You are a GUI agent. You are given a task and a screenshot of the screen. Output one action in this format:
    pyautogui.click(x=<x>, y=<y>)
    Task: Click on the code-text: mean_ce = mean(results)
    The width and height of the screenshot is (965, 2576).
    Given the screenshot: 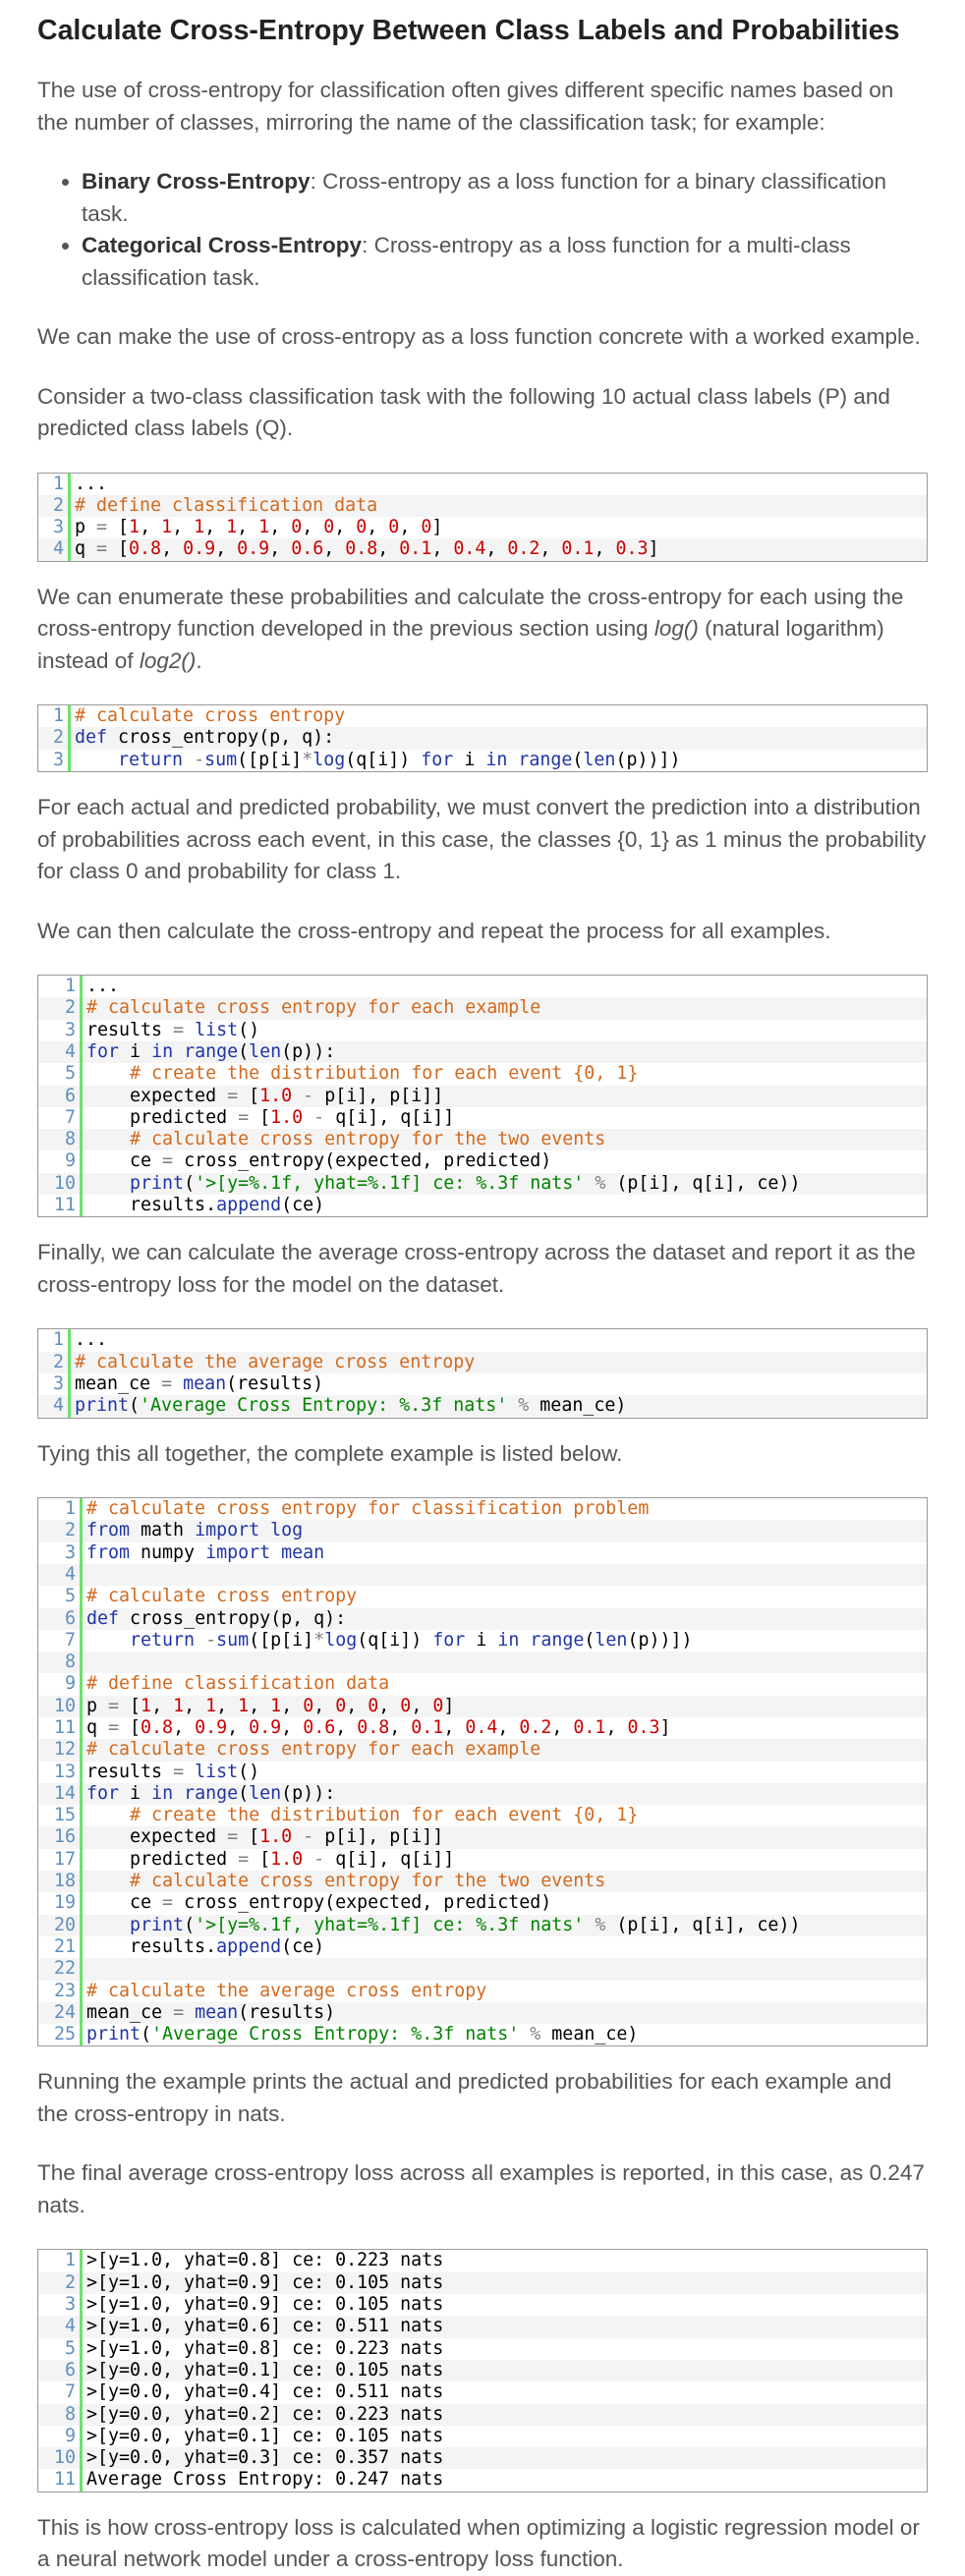 What is the action you would take?
    pyautogui.click(x=199, y=1383)
    